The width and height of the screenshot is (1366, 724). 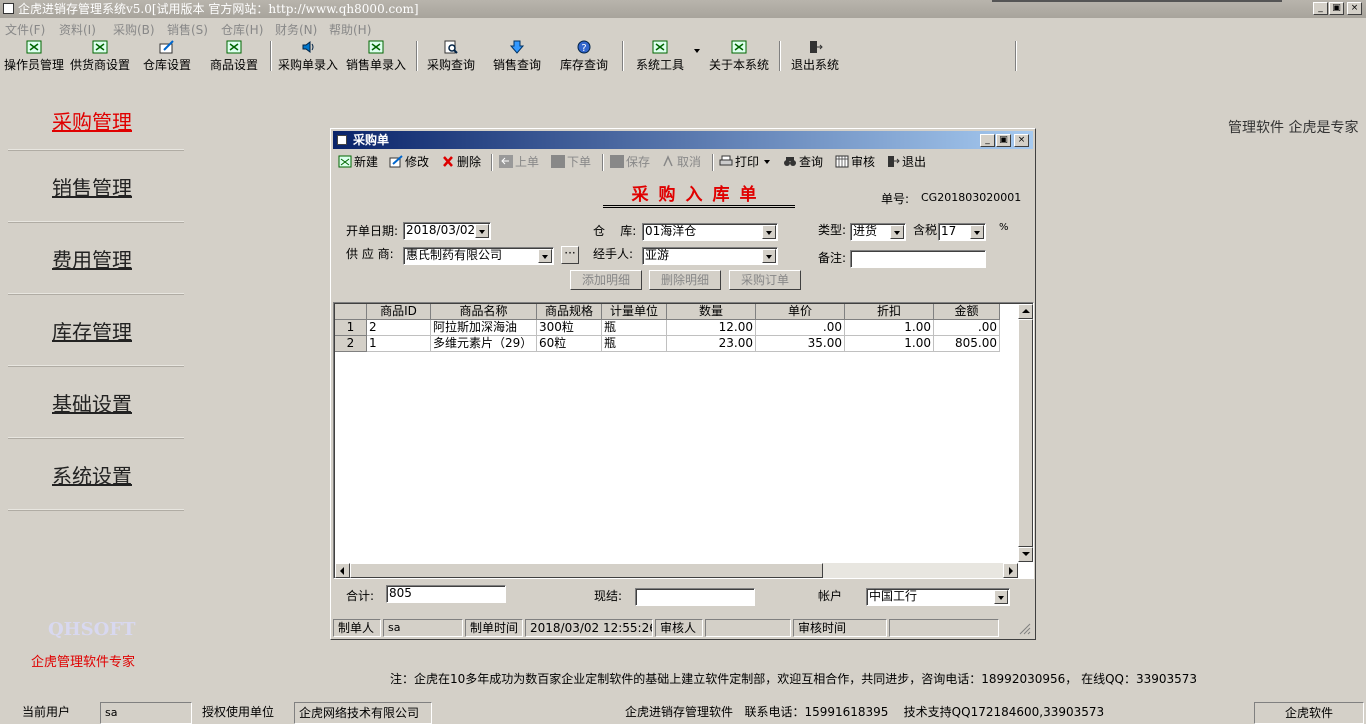 I want to click on exit-button: 退出, so click(x=906, y=162).